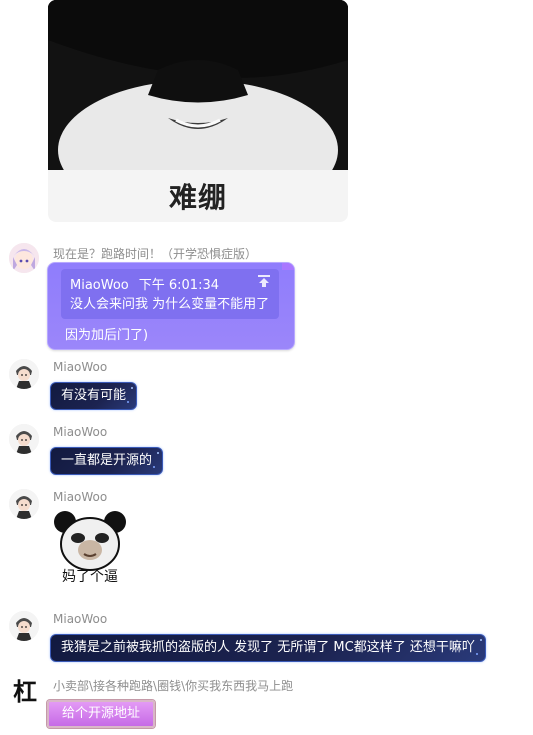  I want to click on message-bubble: 有没有可能, so click(94, 396).